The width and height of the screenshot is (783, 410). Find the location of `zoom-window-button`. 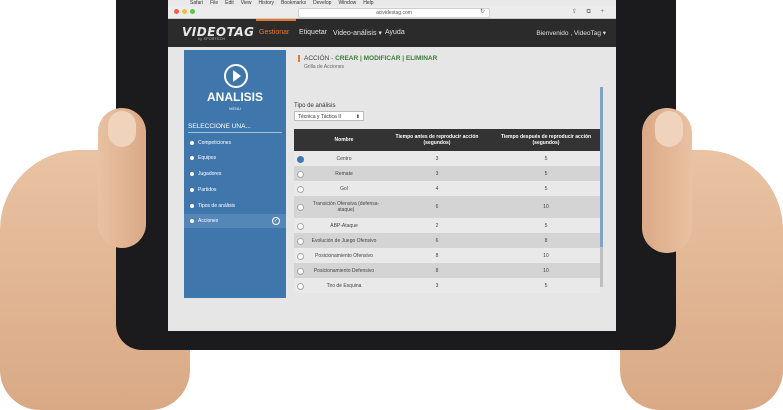

zoom-window-button is located at coordinates (192, 11).